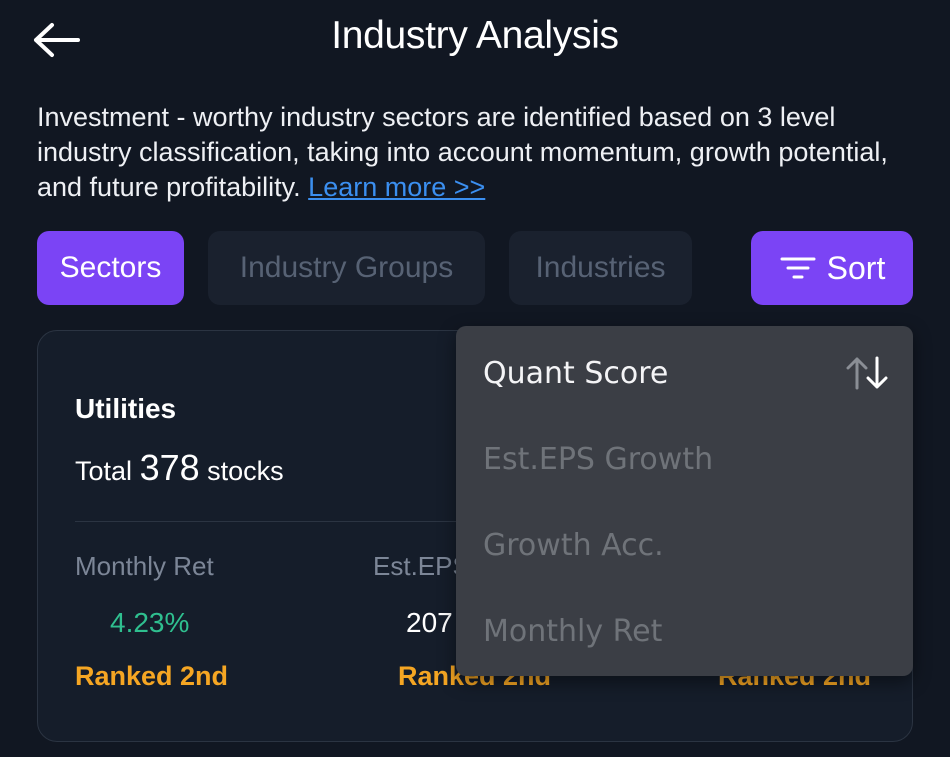  Describe the element at coordinates (104, 471) in the screenshot. I see `total-prefix: Total` at that location.